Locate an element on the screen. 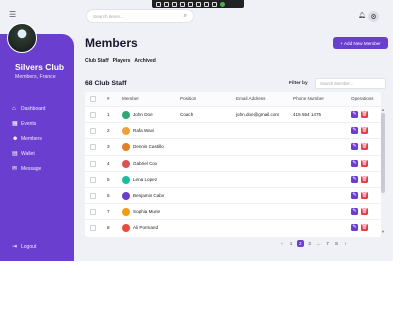 This screenshot has width=400, height=310. row-number: 3 is located at coordinates (108, 147).